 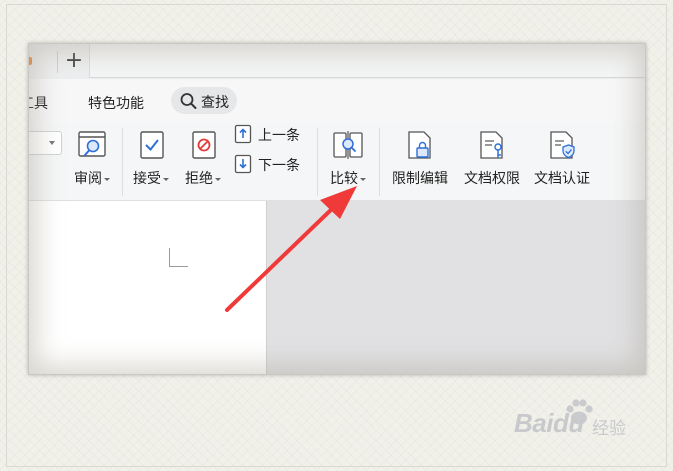 I want to click on watermark-suffix: 经验, so click(x=609, y=429).